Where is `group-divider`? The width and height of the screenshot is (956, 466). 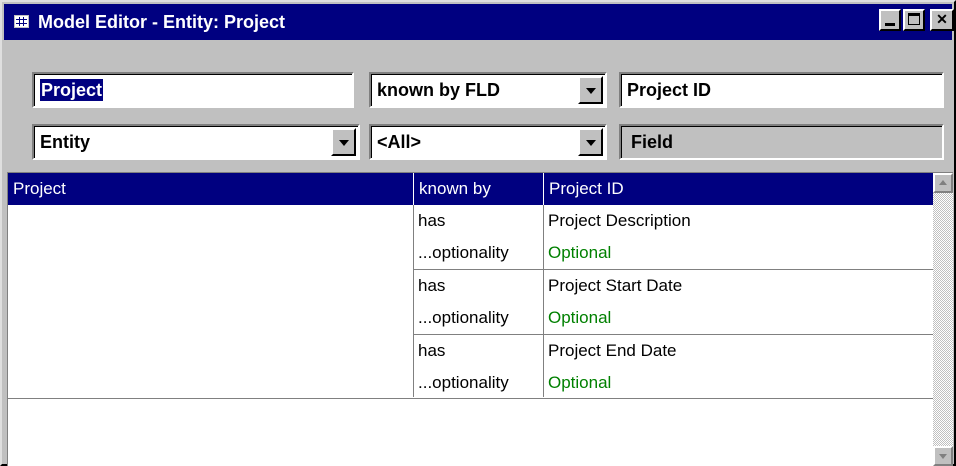 group-divider is located at coordinates (470, 398).